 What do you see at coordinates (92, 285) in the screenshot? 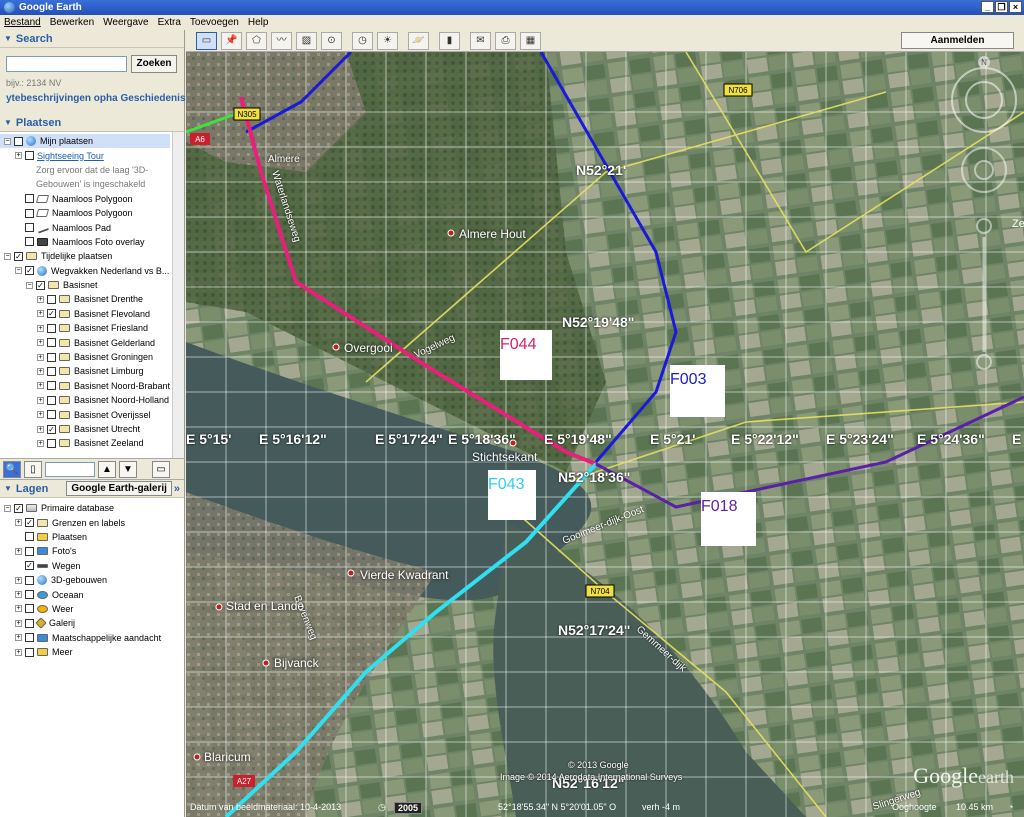
I see `places-item: − ✓ Basisnet` at bounding box center [92, 285].